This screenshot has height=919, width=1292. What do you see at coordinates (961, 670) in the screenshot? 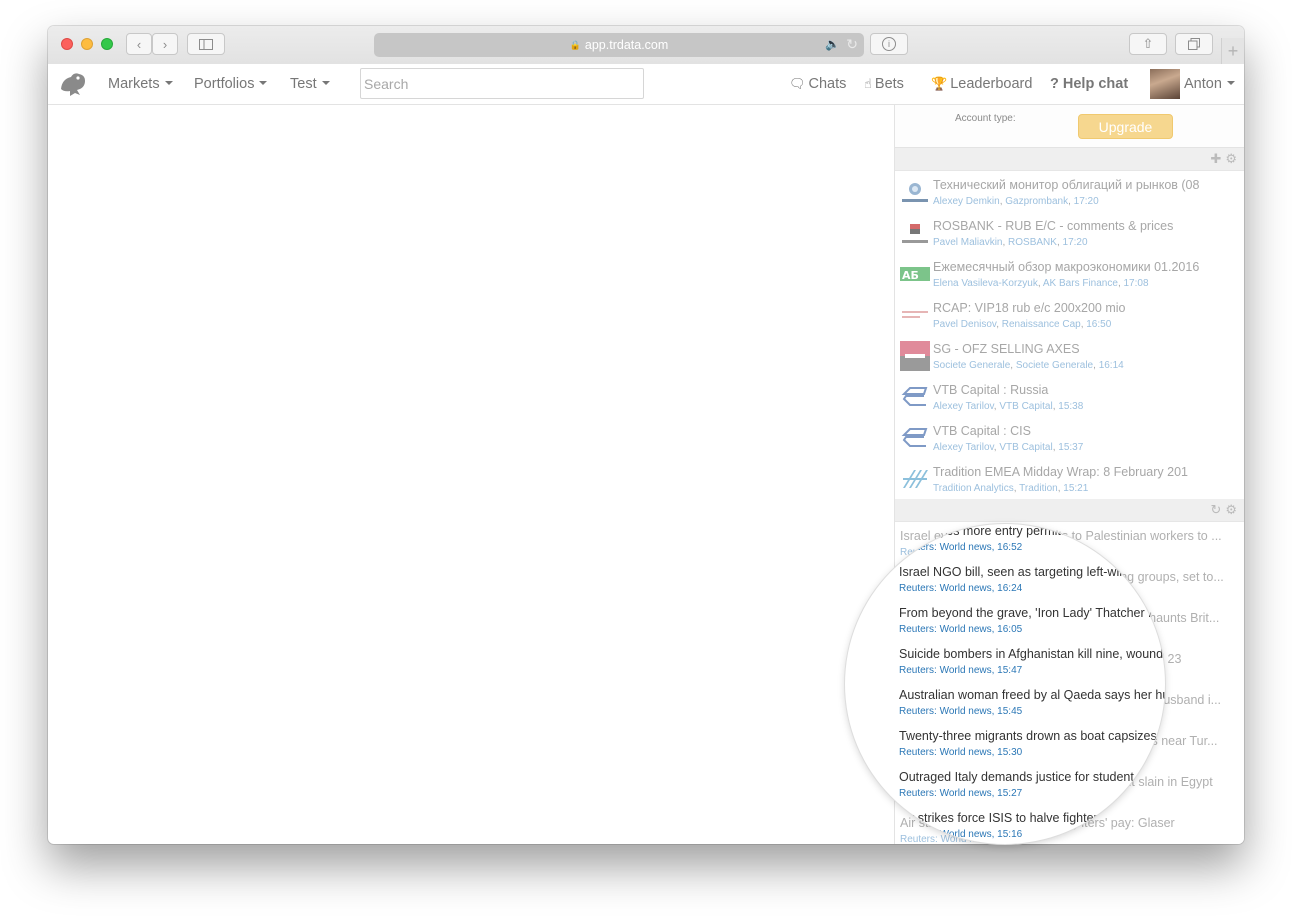
I see `news-meta: Reuters: World news, 15:47` at bounding box center [961, 670].